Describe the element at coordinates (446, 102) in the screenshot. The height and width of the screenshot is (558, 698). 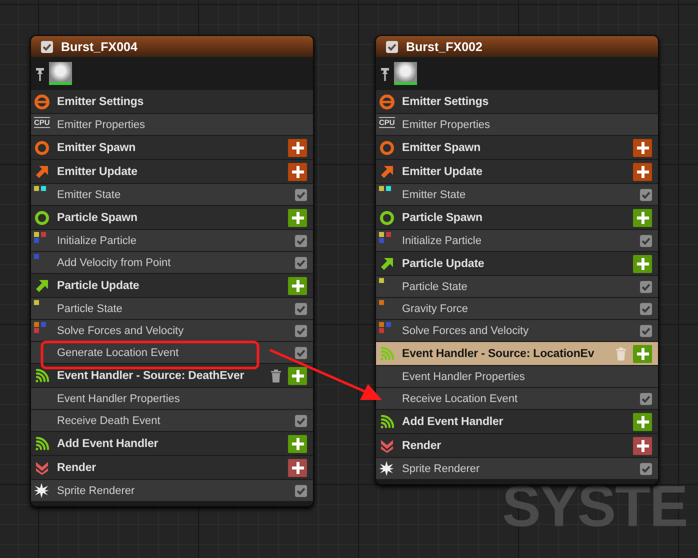
I see `stage-title: Emitter Settings` at that location.